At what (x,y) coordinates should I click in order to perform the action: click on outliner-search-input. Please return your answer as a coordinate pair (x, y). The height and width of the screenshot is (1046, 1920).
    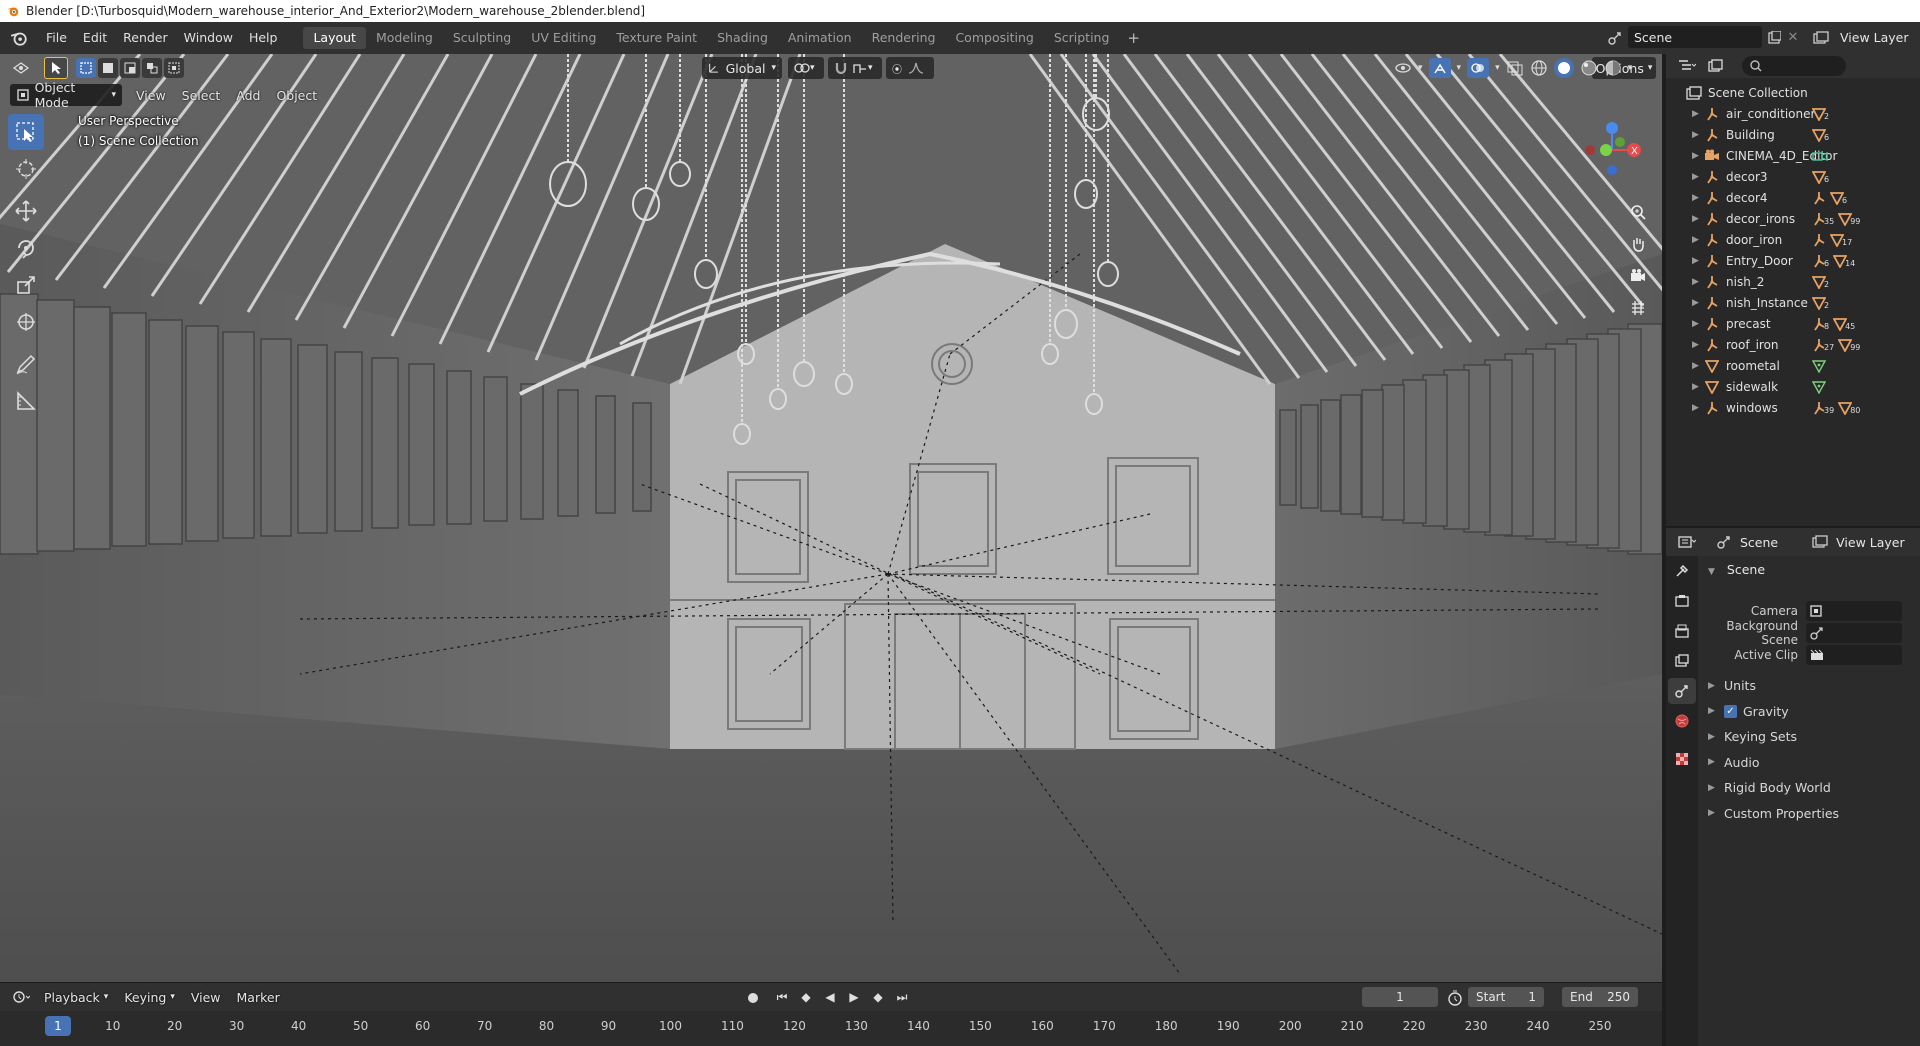
    Looking at the image, I should click on (1794, 66).